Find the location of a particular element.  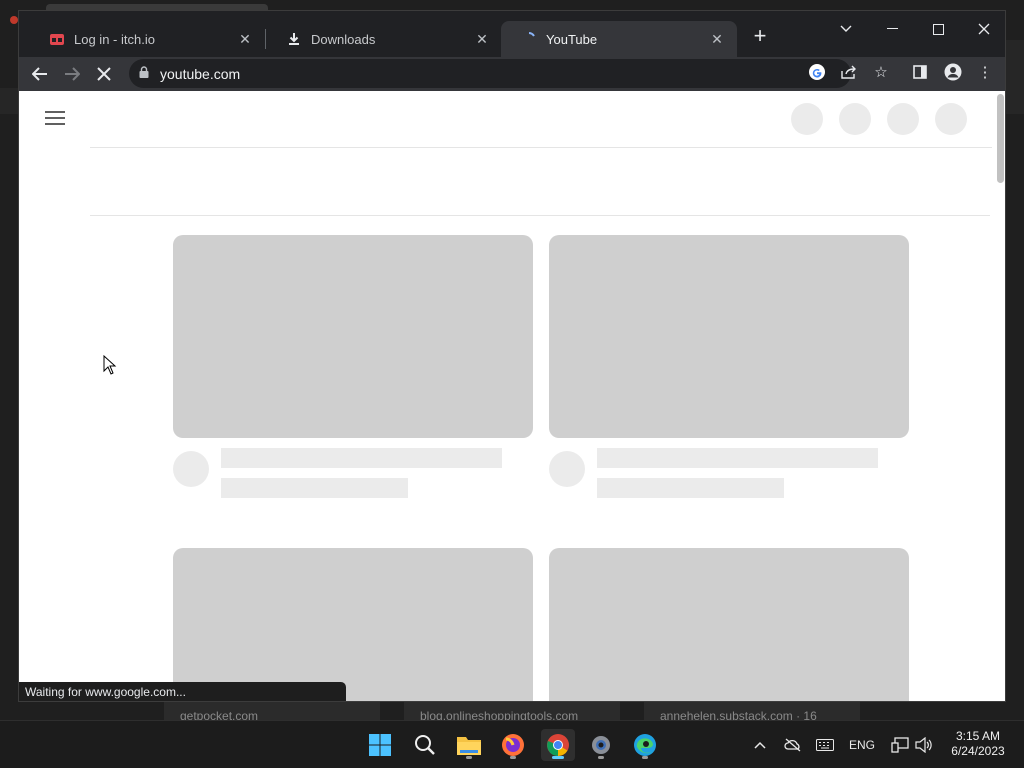

bookmark-star-icon: ☆ is located at coordinates (881, 72).